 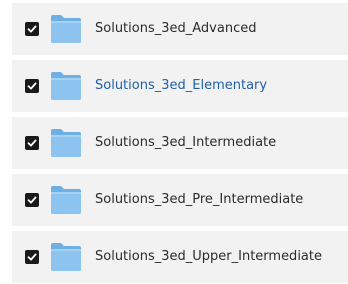 I want to click on folder-name: Solutions_3ed_Elementary, so click(x=181, y=86).